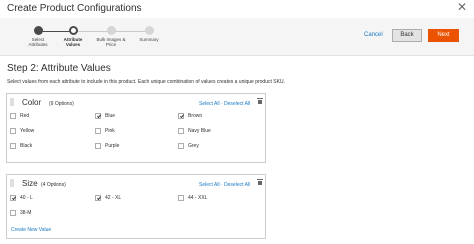 Image resolution: width=474 pixels, height=244 pixels. Describe the element at coordinates (73, 30) in the screenshot. I see `step-active-dot-icon` at that location.